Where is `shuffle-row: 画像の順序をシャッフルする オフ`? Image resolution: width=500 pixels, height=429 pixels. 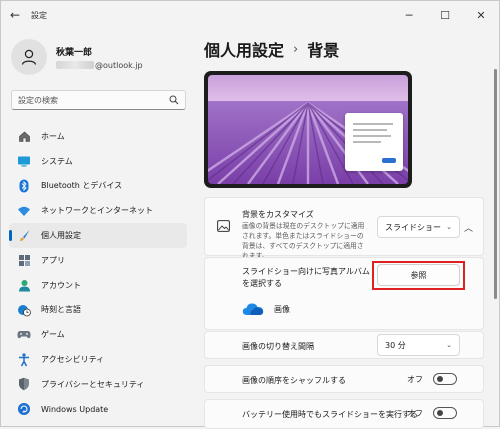
shuffle-row: 画像の順序をシャッフルする オフ is located at coordinates (344, 379).